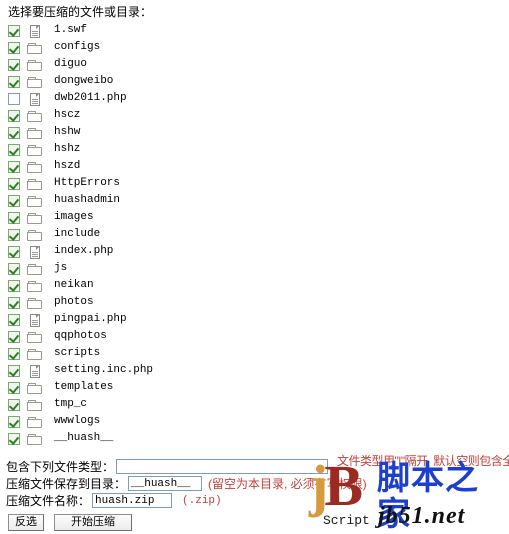 The image size is (509, 534). Describe the element at coordinates (134, 319) in the screenshot. I see `file-row: pingpai.php` at that location.